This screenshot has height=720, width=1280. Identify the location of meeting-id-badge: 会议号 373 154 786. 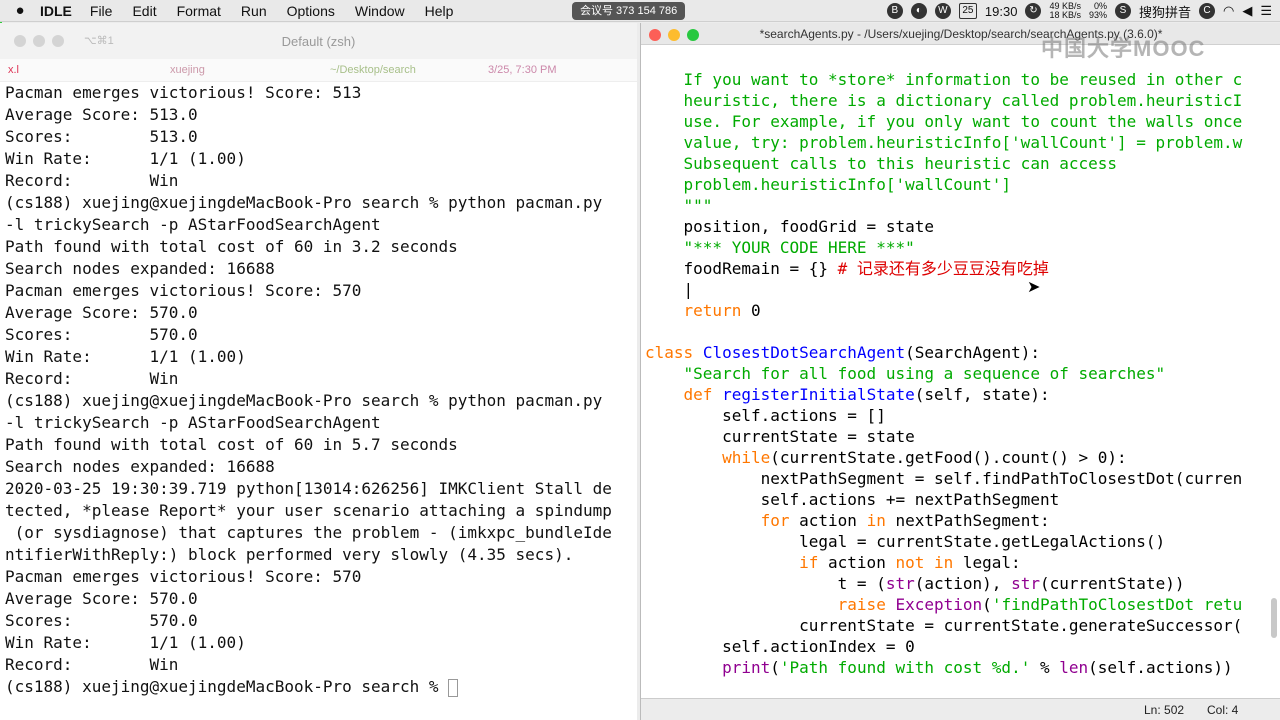
(629, 11).